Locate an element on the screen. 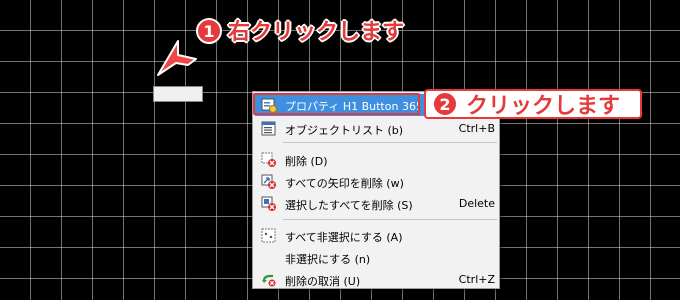 This screenshot has height=300, width=680. menu-item-undo-delete: 削除の取消 (U) Ctrl+Z is located at coordinates (377, 280).